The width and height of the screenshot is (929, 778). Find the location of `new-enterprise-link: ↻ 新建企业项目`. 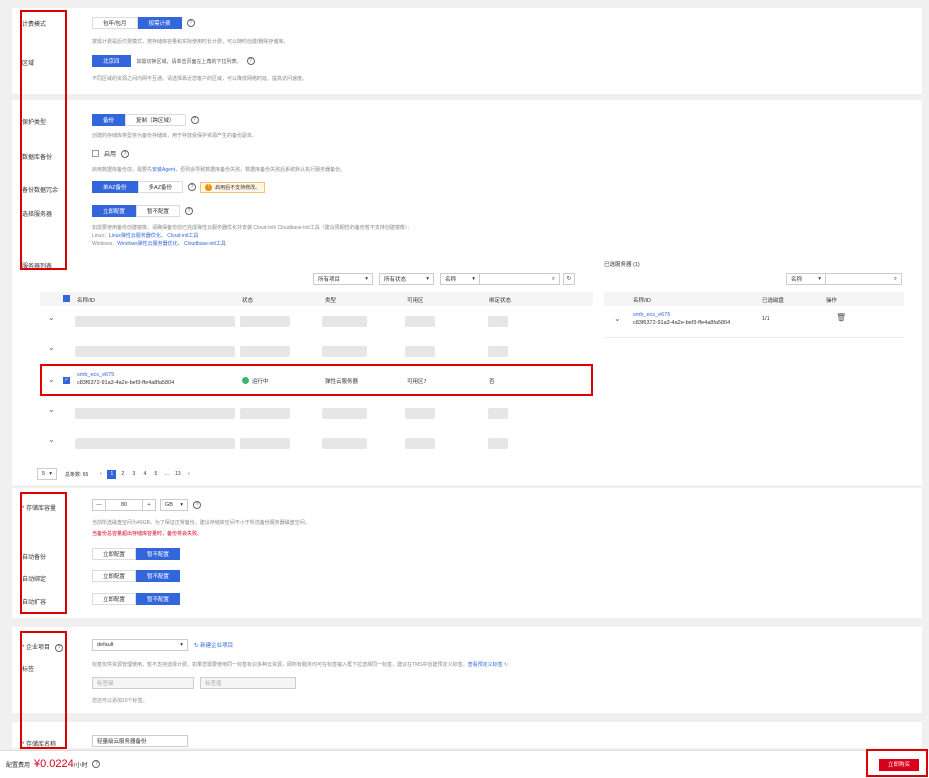

new-enterprise-link: ↻ 新建企业项目 is located at coordinates (213, 645).